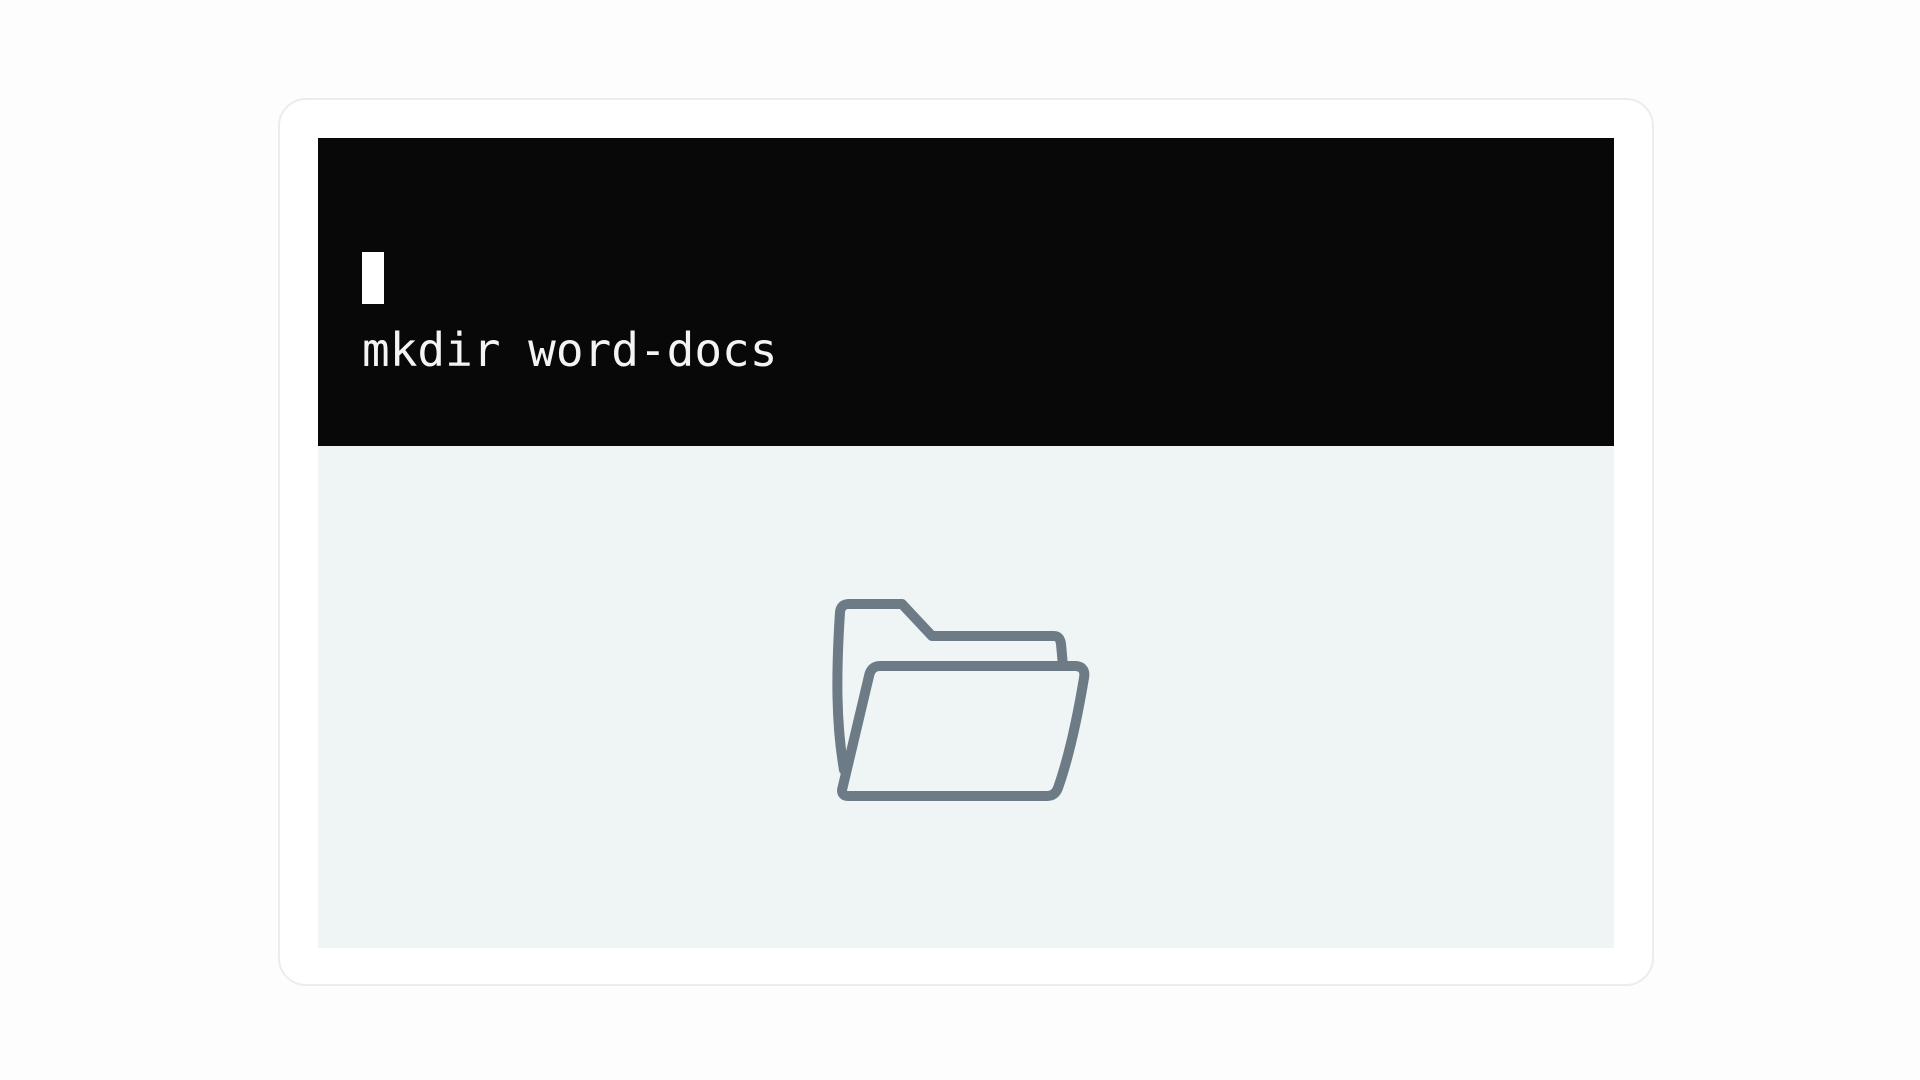 This screenshot has height=1080, width=1920. Describe the element at coordinates (373, 278) in the screenshot. I see `terminal-cursor` at that location.